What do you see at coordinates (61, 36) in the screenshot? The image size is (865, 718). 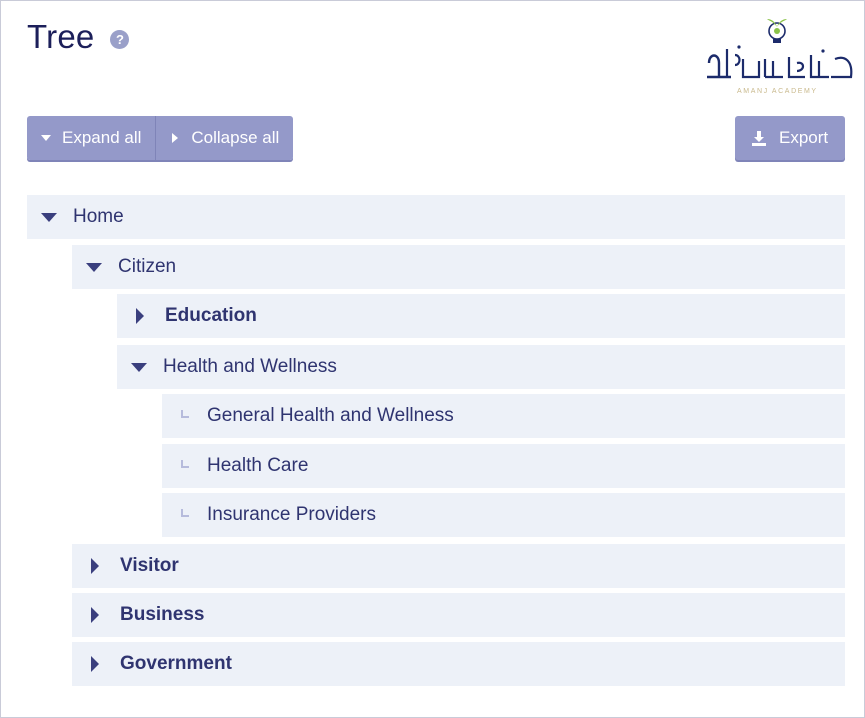 I see `page-title: Tree` at bounding box center [61, 36].